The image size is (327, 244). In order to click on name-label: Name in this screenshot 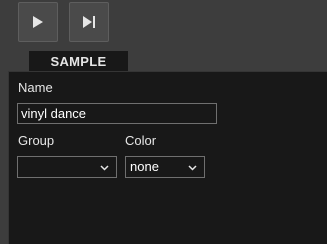, I will do `click(35, 87)`.